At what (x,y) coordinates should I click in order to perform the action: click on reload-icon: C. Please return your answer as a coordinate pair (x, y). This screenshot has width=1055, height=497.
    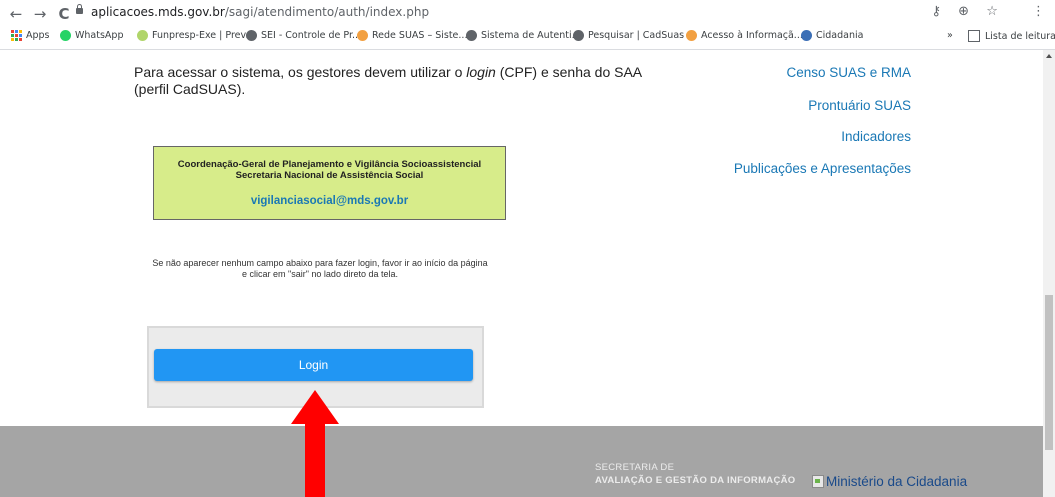
    Looking at the image, I should click on (64, 14).